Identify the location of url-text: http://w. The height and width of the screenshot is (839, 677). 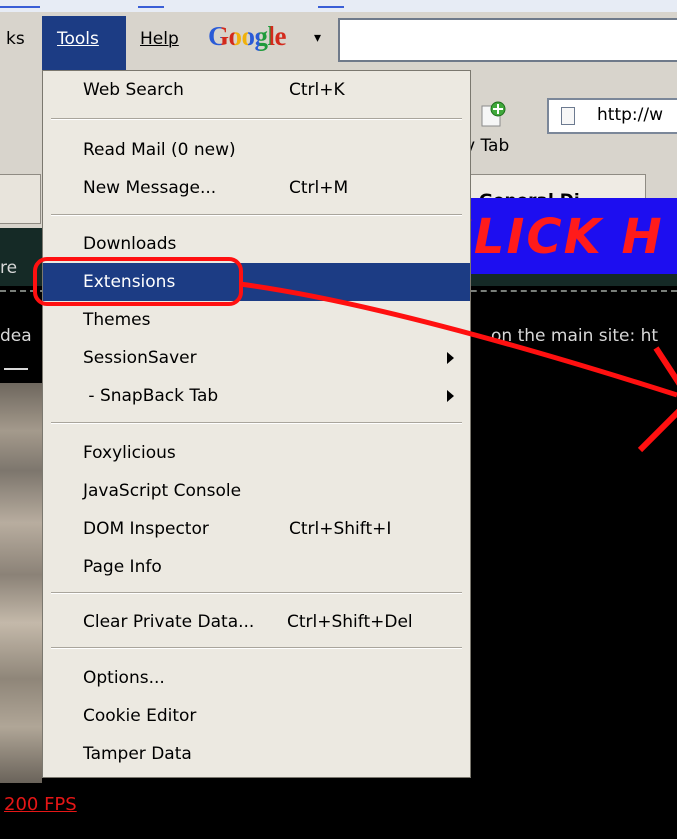
(630, 115).